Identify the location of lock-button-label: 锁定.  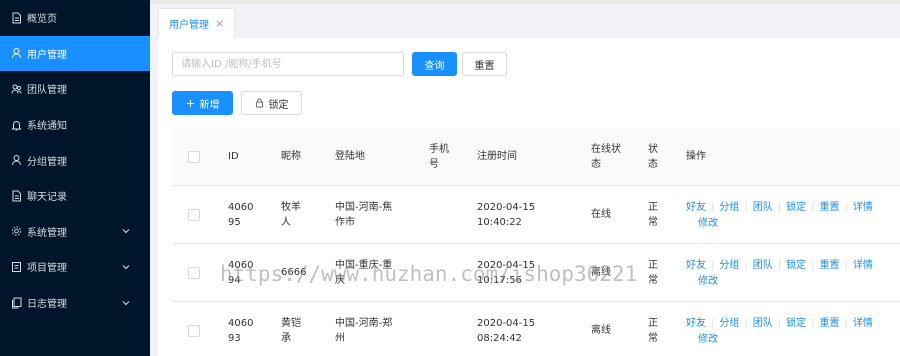
(278, 105).